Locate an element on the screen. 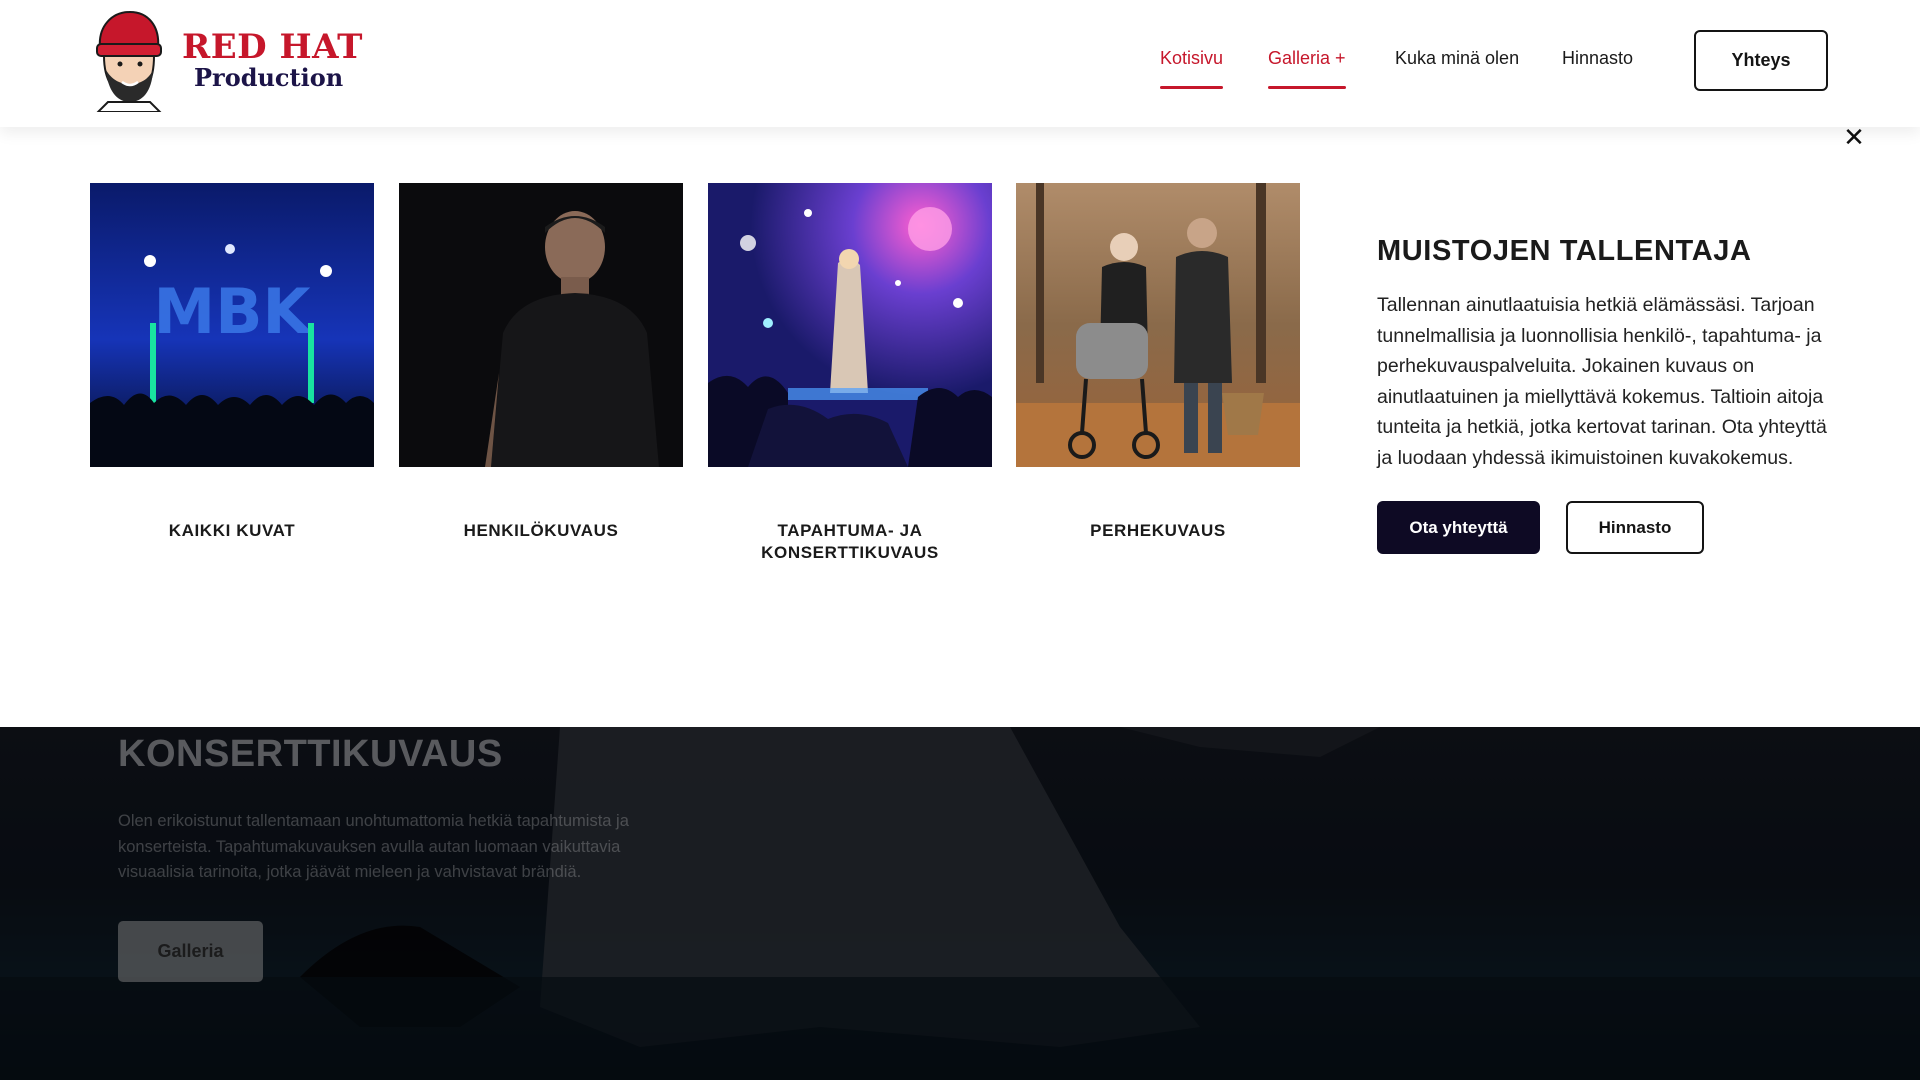 The height and width of the screenshot is (1080, 1920). card-label: TAPAHTUMA- JA KONSERTTIKUVAUS is located at coordinates (850, 541).